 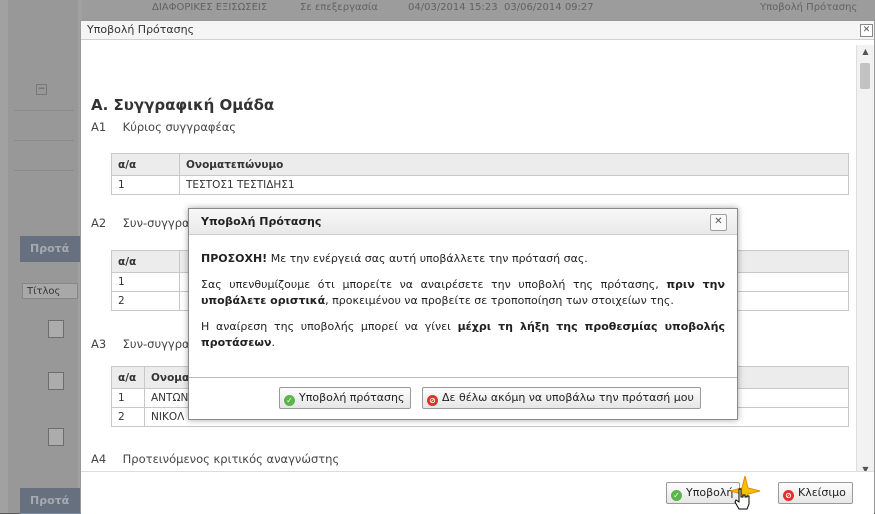 What do you see at coordinates (352, 397) in the screenshot?
I see `confirm-submit-label: Υποβολή πρότασης` at bounding box center [352, 397].